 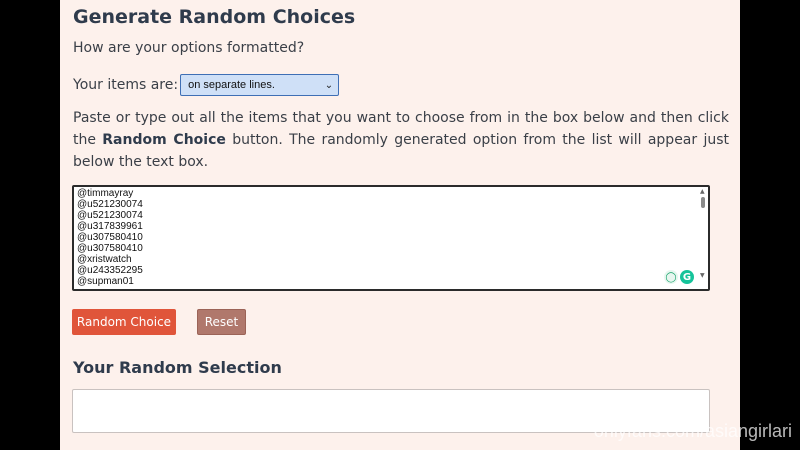 I want to click on grammarly-icon: G, so click(x=687, y=277).